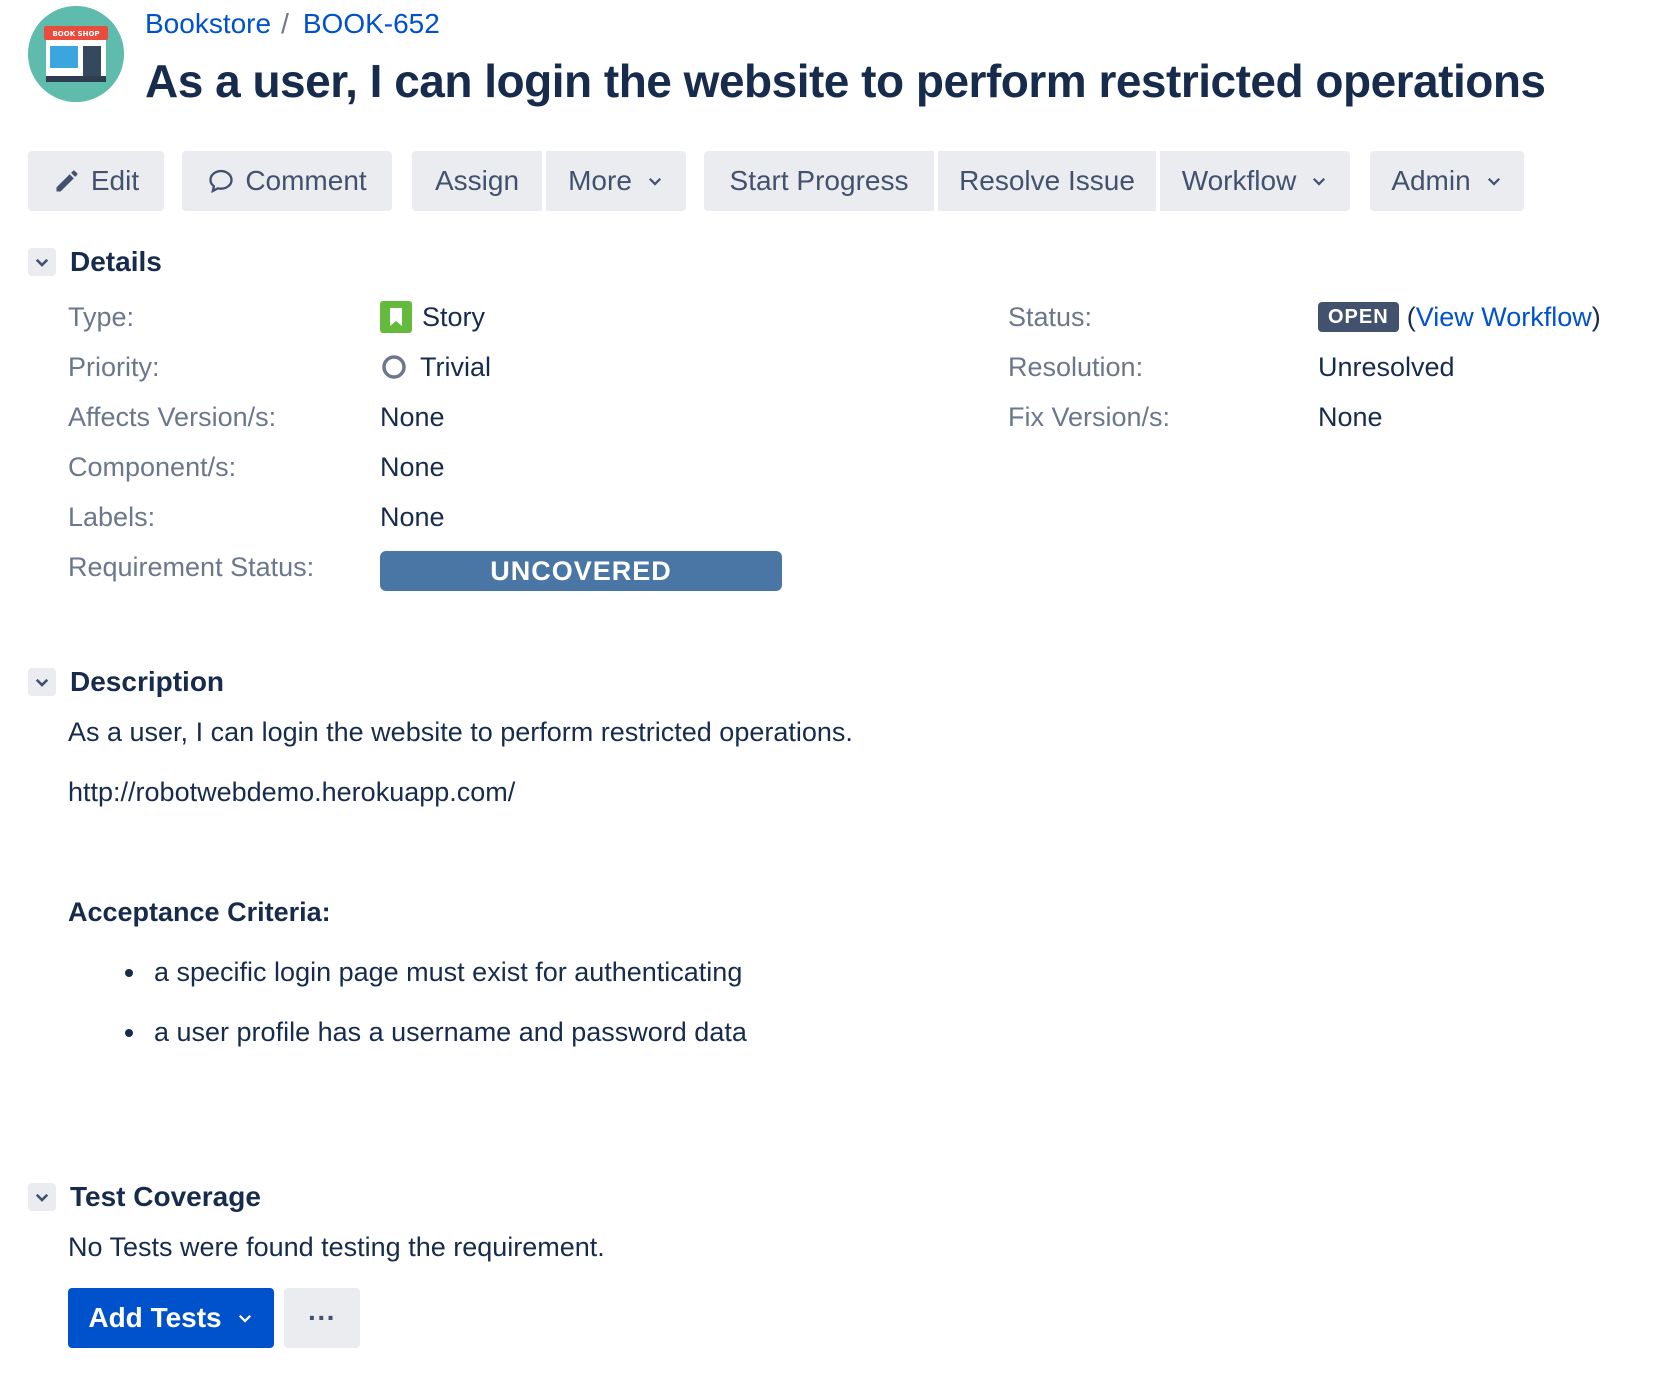 This screenshot has width=1654, height=1388. I want to click on more-button: More, so click(616, 181).